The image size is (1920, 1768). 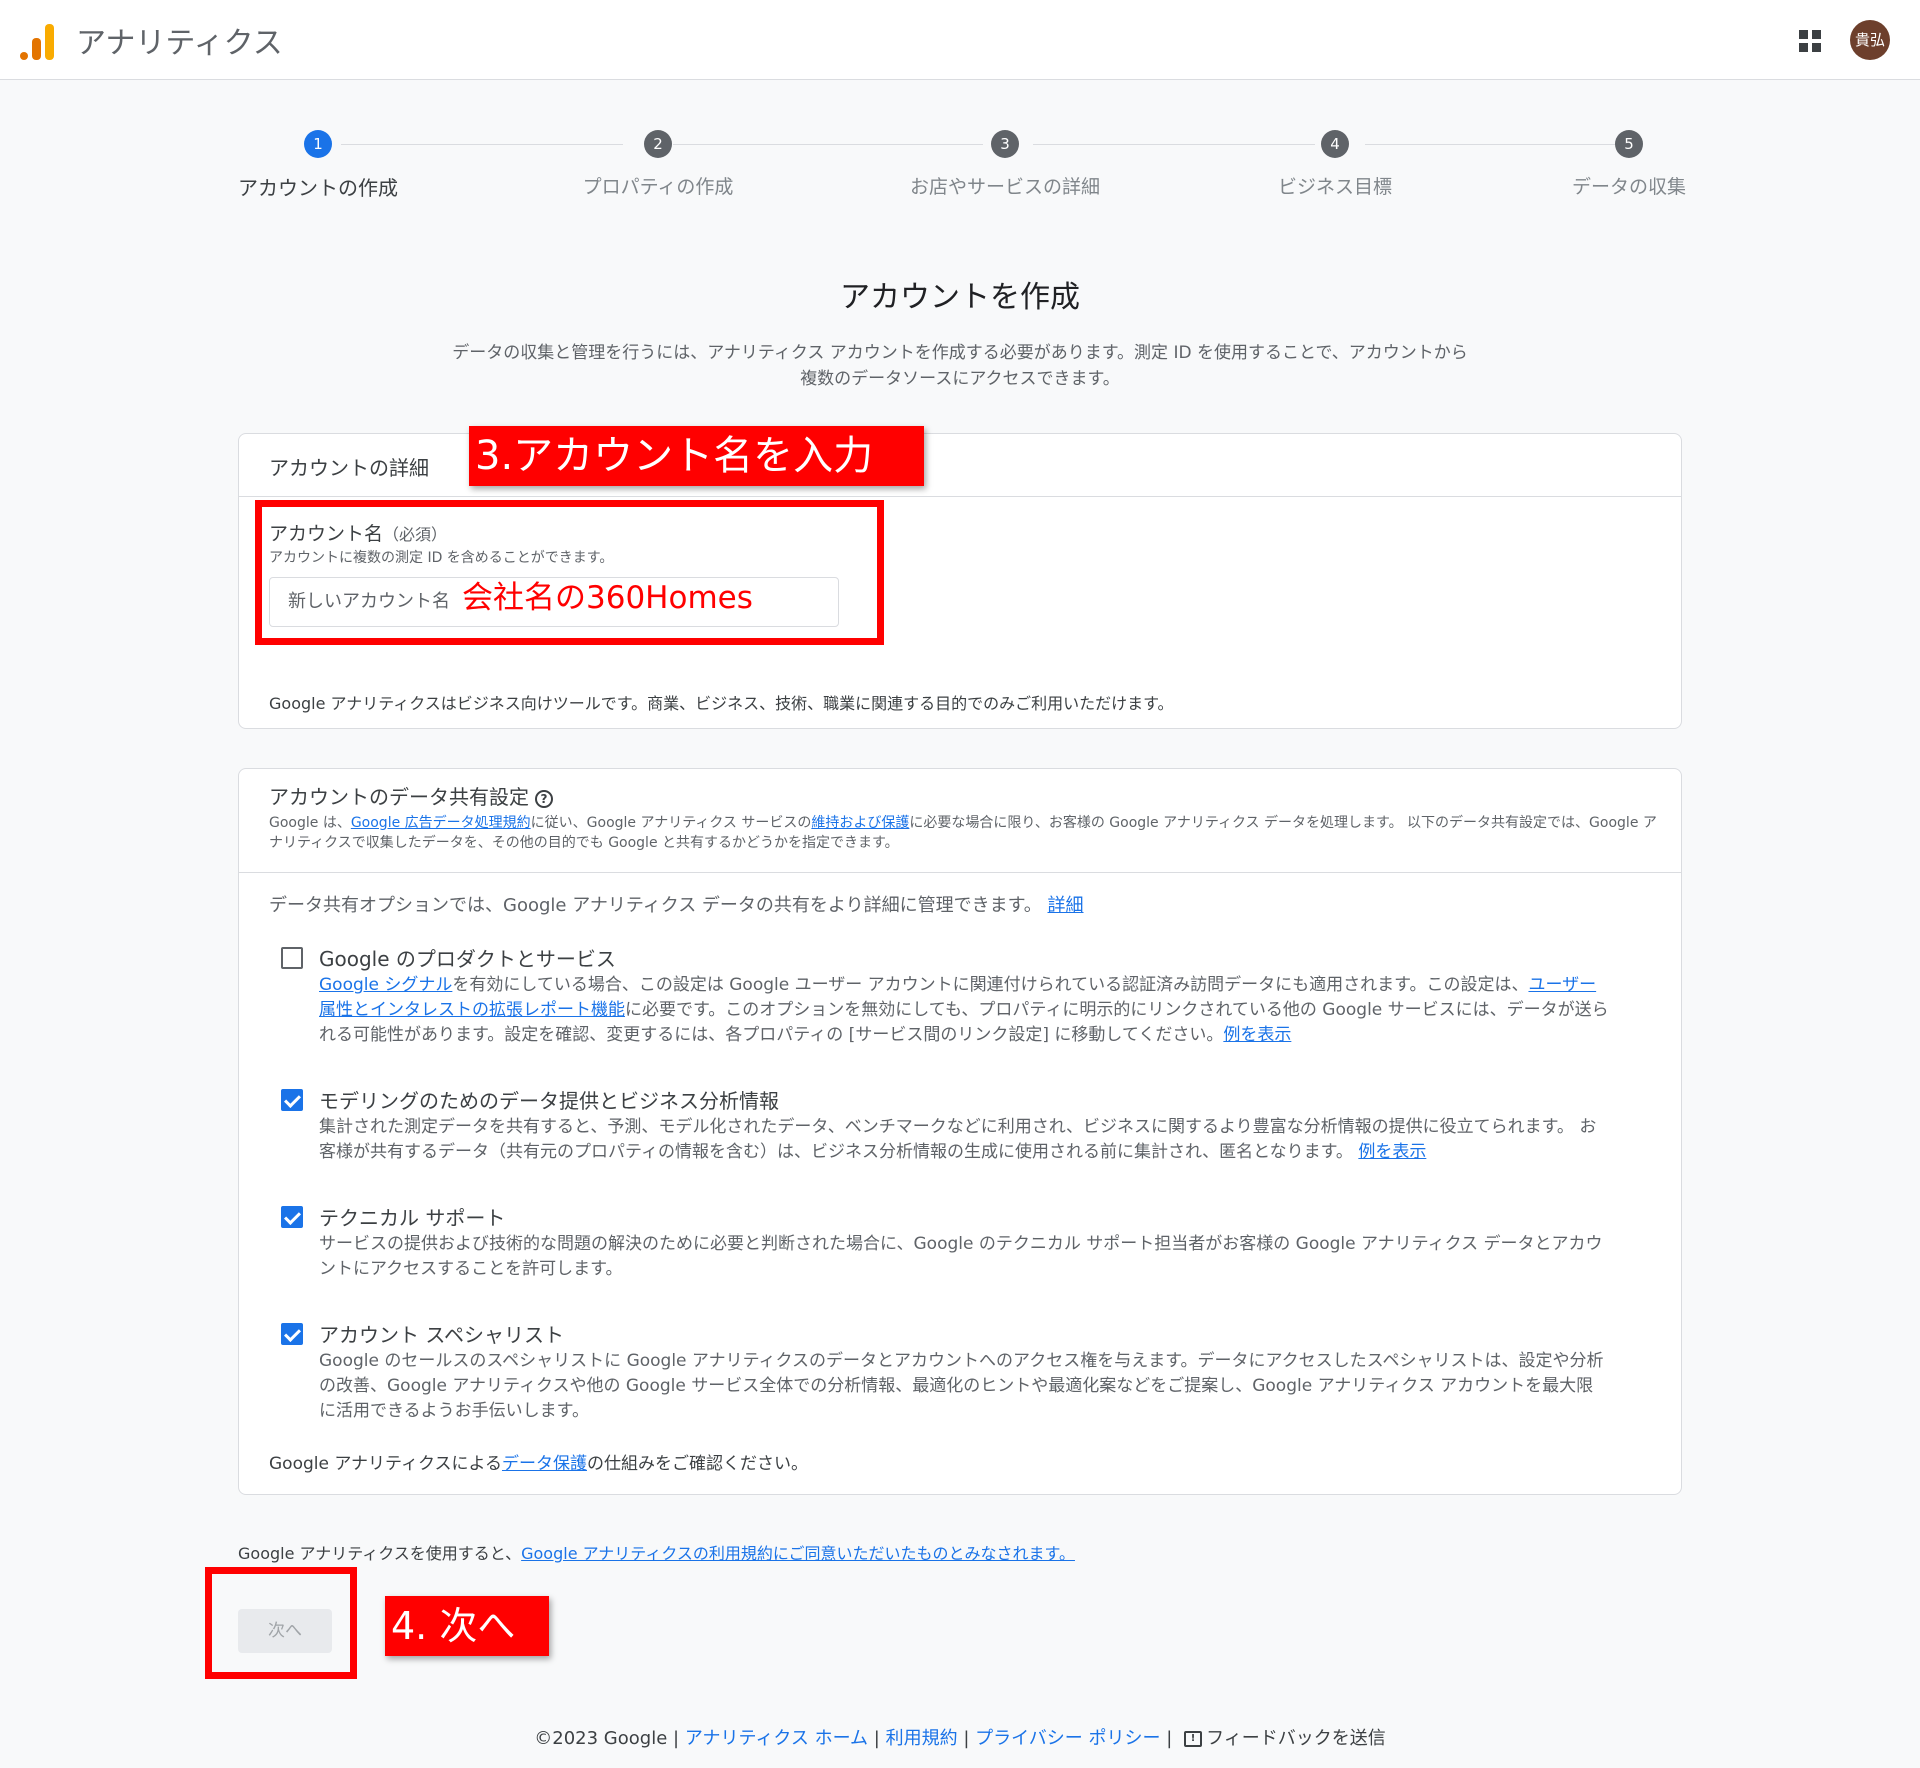 I want to click on top-app-bar: アナリティクス 貴弘, so click(x=960, y=40).